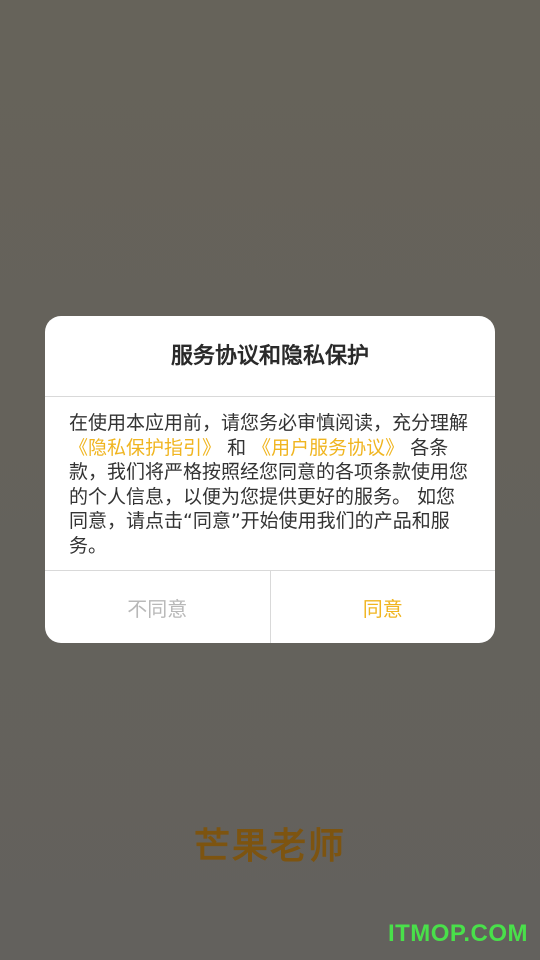 Image resolution: width=540 pixels, height=960 pixels. What do you see at coordinates (269, 423) in the screenshot?
I see `body-text-intro: 在使用本应用前，请您务必审慎阅读，充分理解` at bounding box center [269, 423].